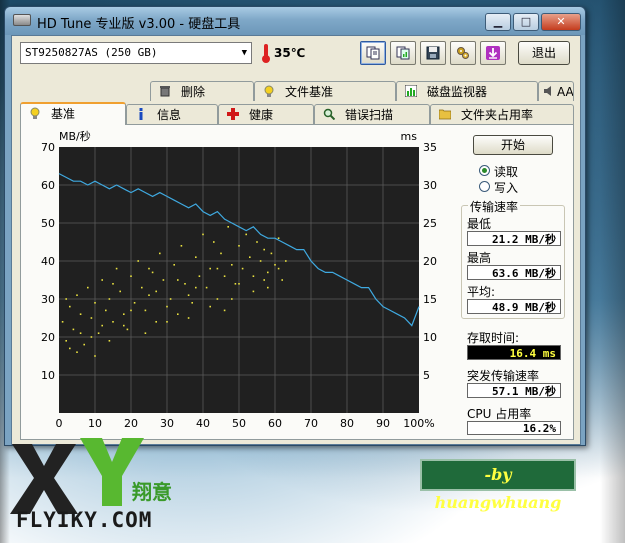  I want to click on x-tick-label: 20, so click(131, 423).